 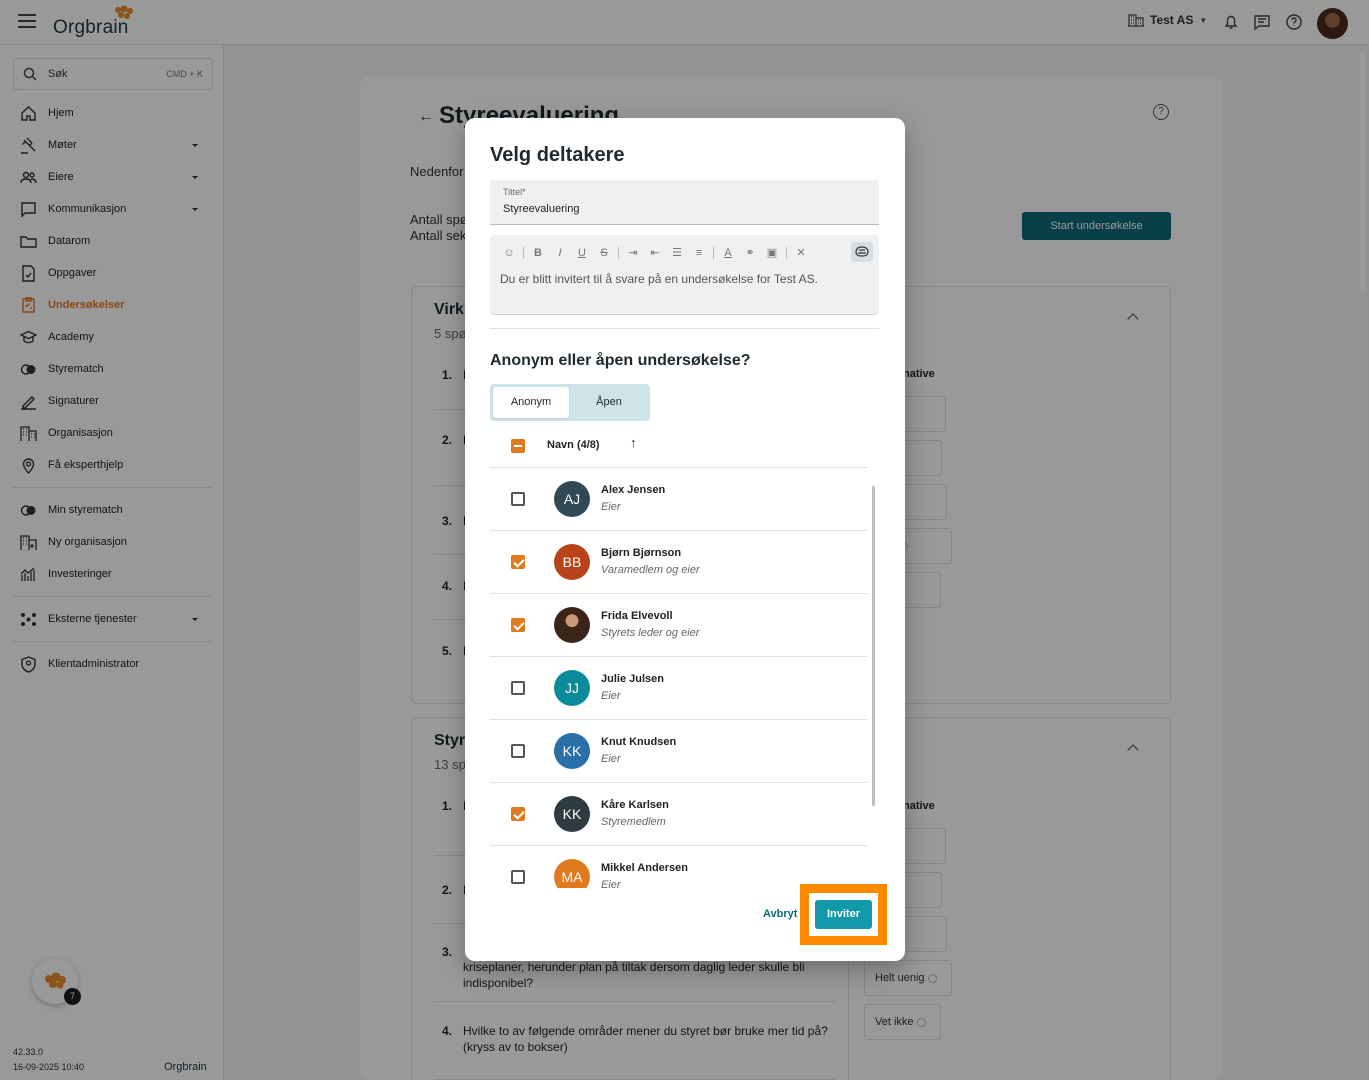 I want to click on italic-icon: I, so click(x=560, y=253).